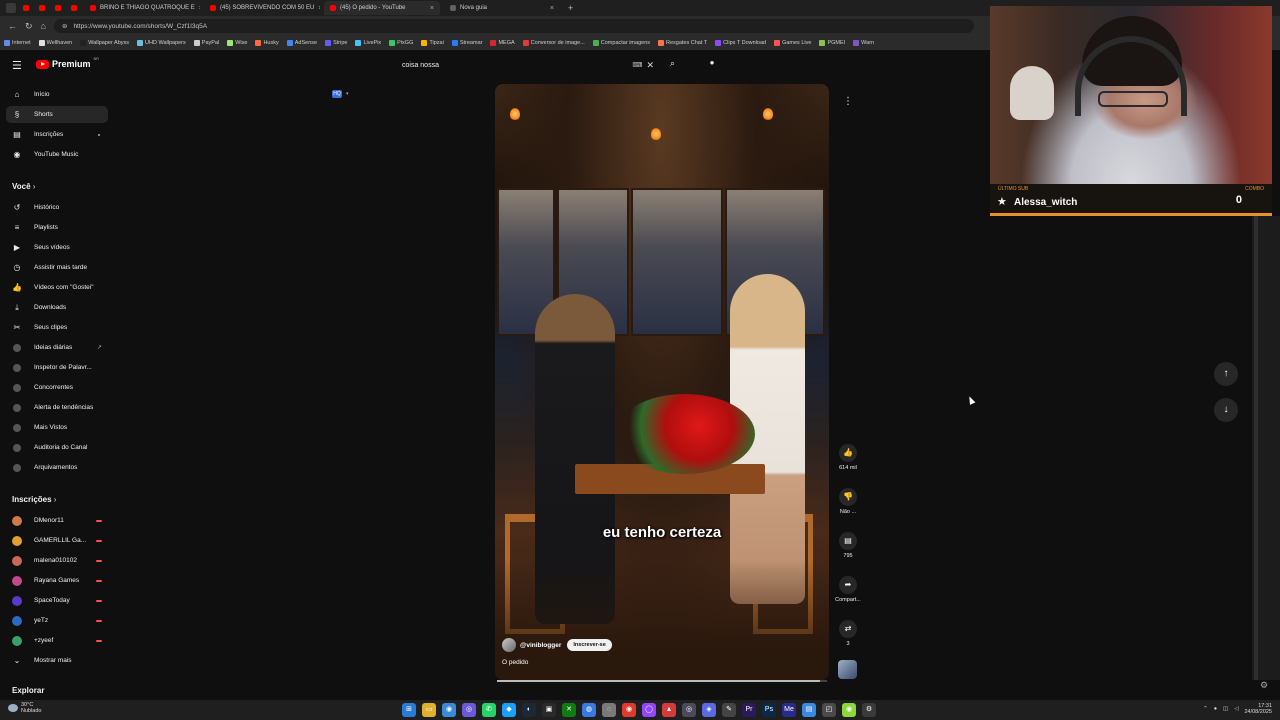 This screenshot has height=720, width=1280. What do you see at coordinates (689, 710) in the screenshot?
I see `taskbar-app-icon: ◎` at bounding box center [689, 710].